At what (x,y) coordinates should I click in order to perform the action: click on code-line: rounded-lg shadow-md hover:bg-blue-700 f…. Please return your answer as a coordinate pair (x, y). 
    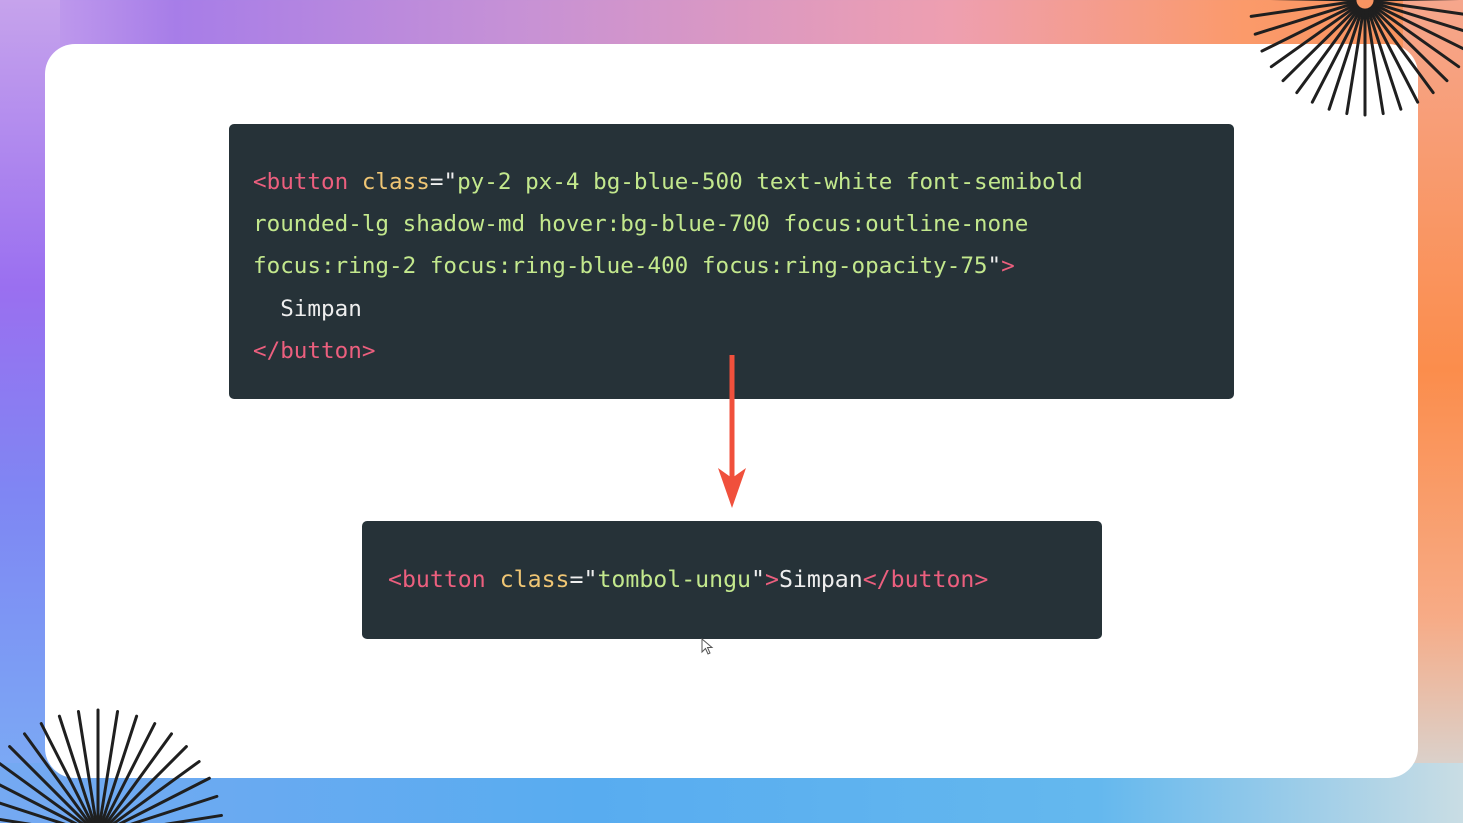
    Looking at the image, I should click on (743, 224).